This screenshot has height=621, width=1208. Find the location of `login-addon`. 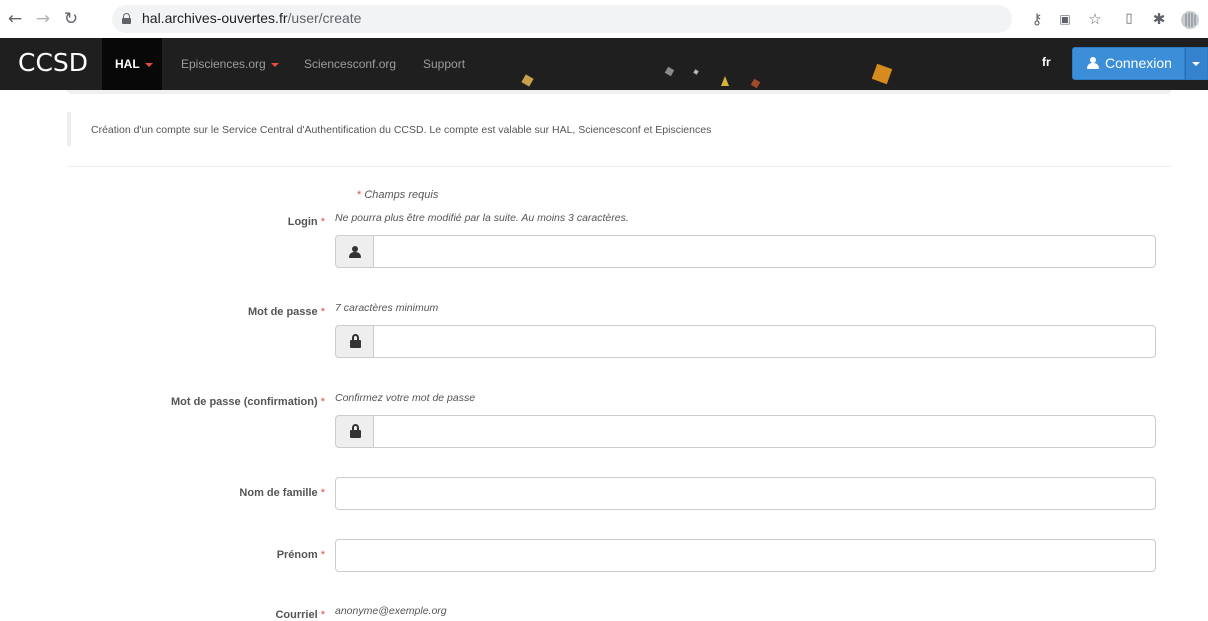

login-addon is located at coordinates (354, 251).